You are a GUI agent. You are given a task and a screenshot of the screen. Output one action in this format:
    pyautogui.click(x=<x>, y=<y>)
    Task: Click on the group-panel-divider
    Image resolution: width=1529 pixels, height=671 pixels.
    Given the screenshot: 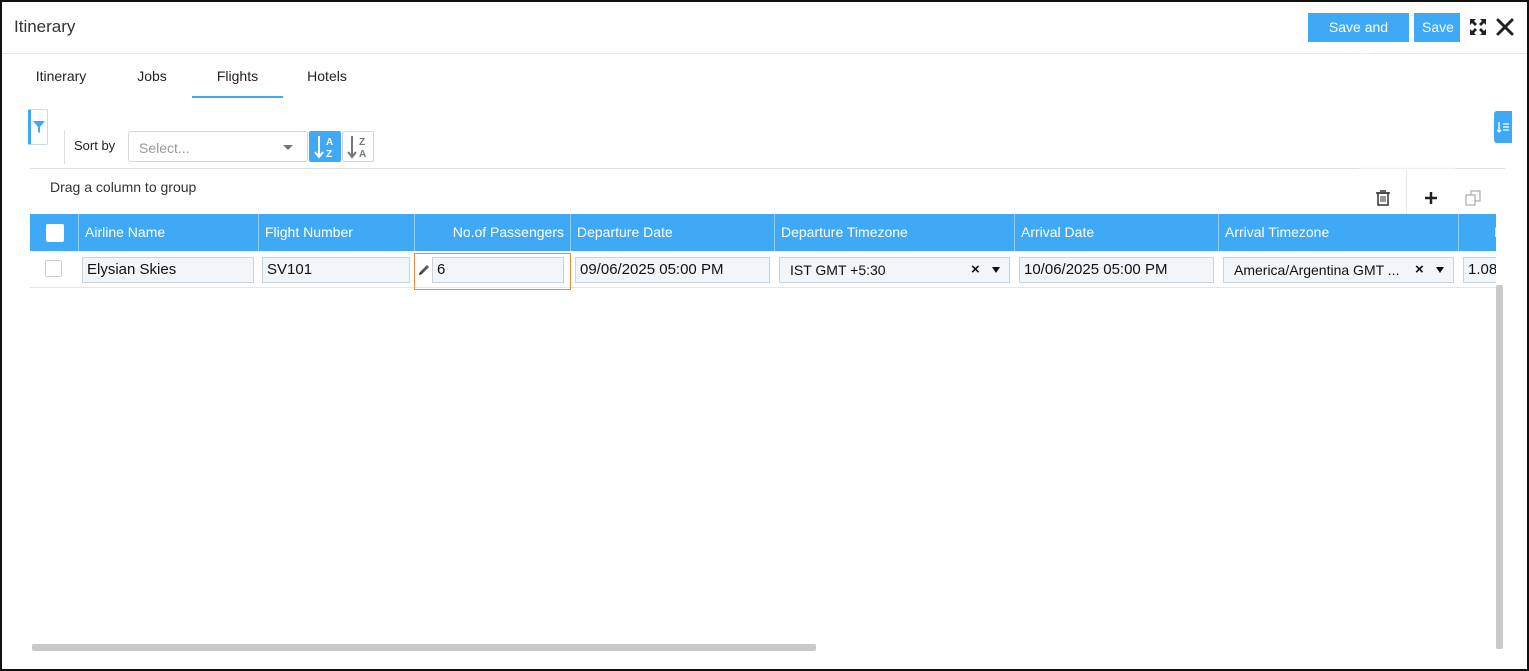 What is the action you would take?
    pyautogui.click(x=767, y=168)
    